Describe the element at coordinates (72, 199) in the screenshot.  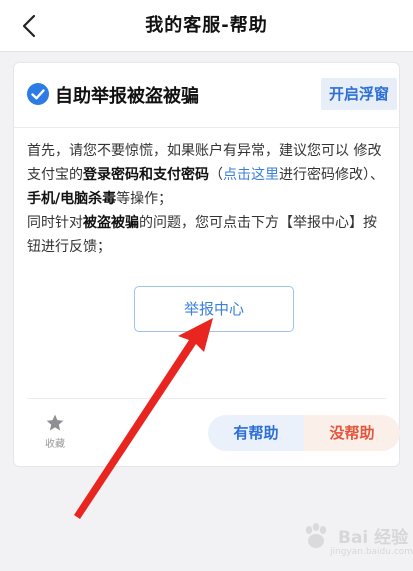
I see `body-text-bold: 手机/电脑杀毒` at that location.